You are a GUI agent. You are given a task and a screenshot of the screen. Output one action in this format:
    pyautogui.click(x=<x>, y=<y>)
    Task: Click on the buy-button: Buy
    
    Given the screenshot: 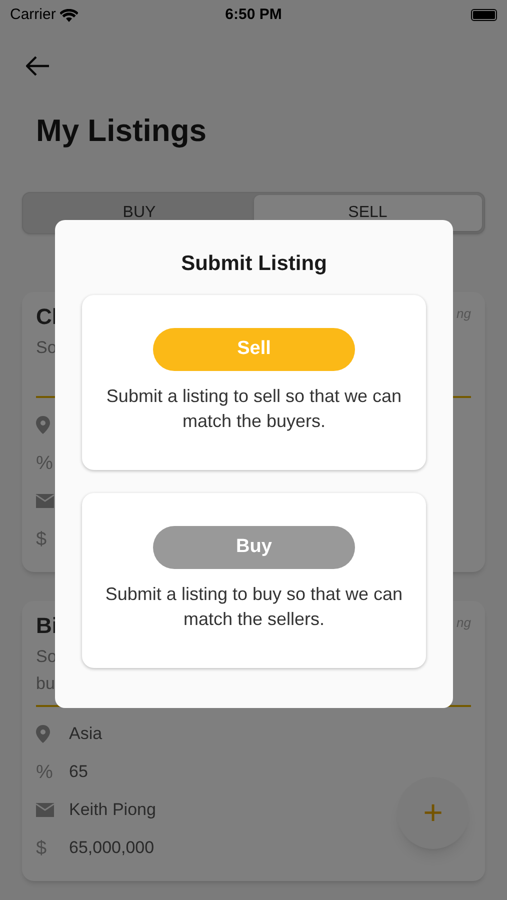 What is the action you would take?
    pyautogui.click(x=254, y=547)
    